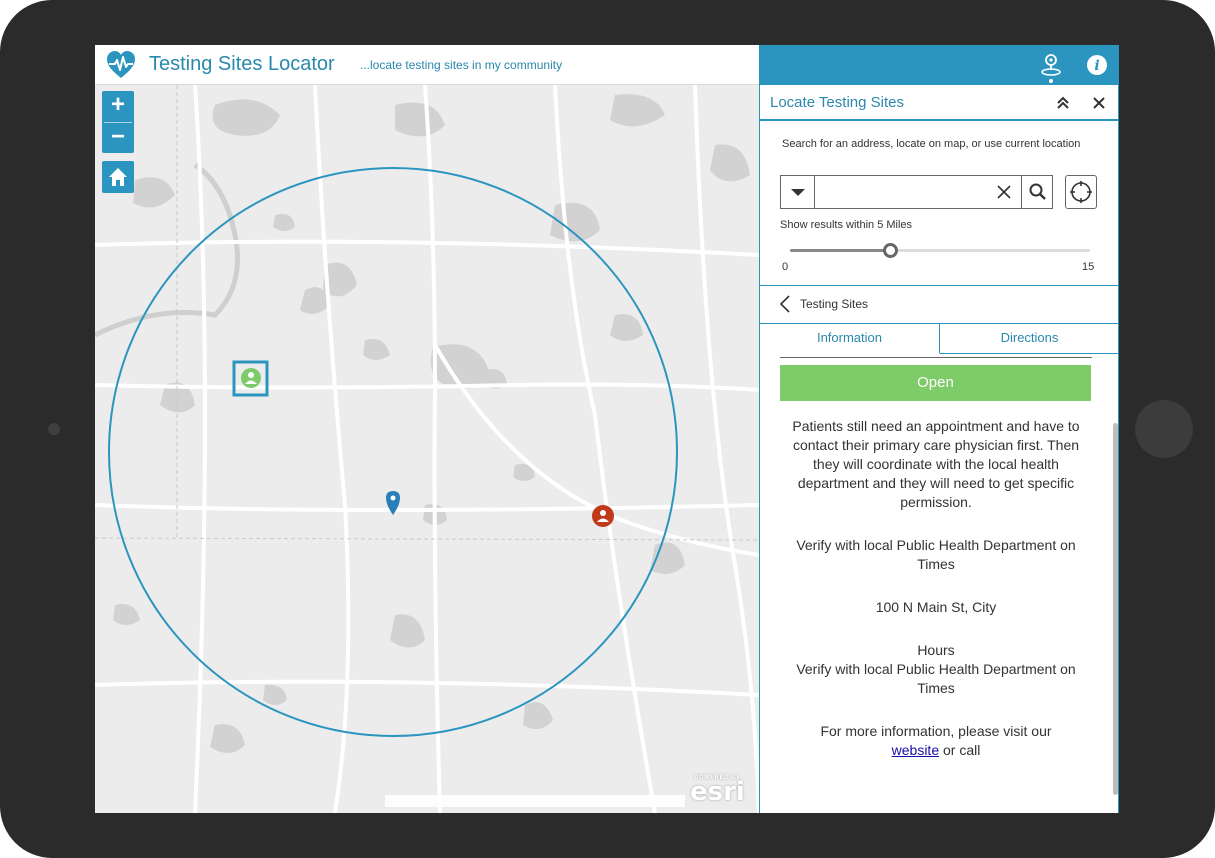 This screenshot has height=858, width=1215. I want to click on back-label: Testing Sites, so click(834, 304).